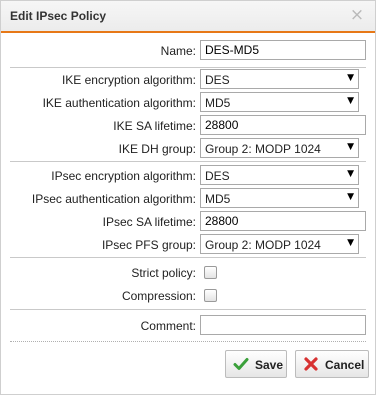  What do you see at coordinates (217, 176) in the screenshot?
I see `ipsec-encryption-value: DES` at bounding box center [217, 176].